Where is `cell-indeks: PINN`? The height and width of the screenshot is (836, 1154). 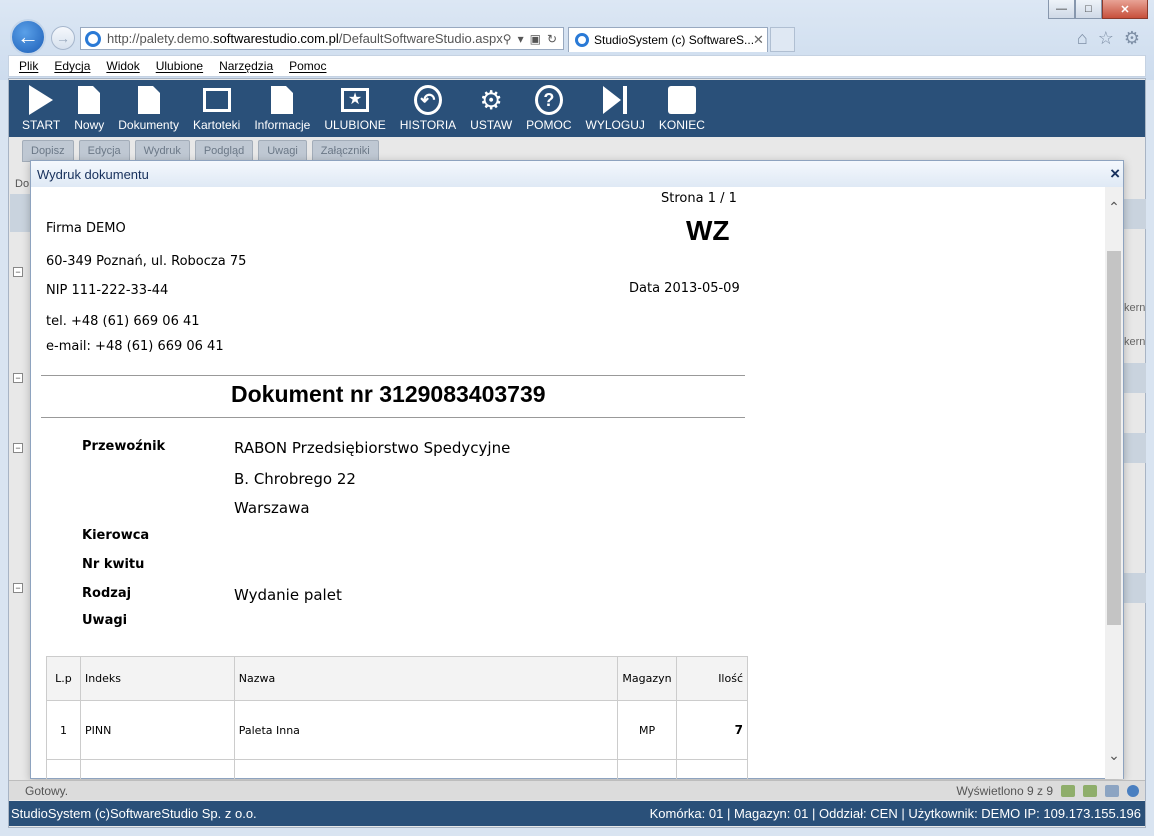
cell-indeks: PINN is located at coordinates (157, 730).